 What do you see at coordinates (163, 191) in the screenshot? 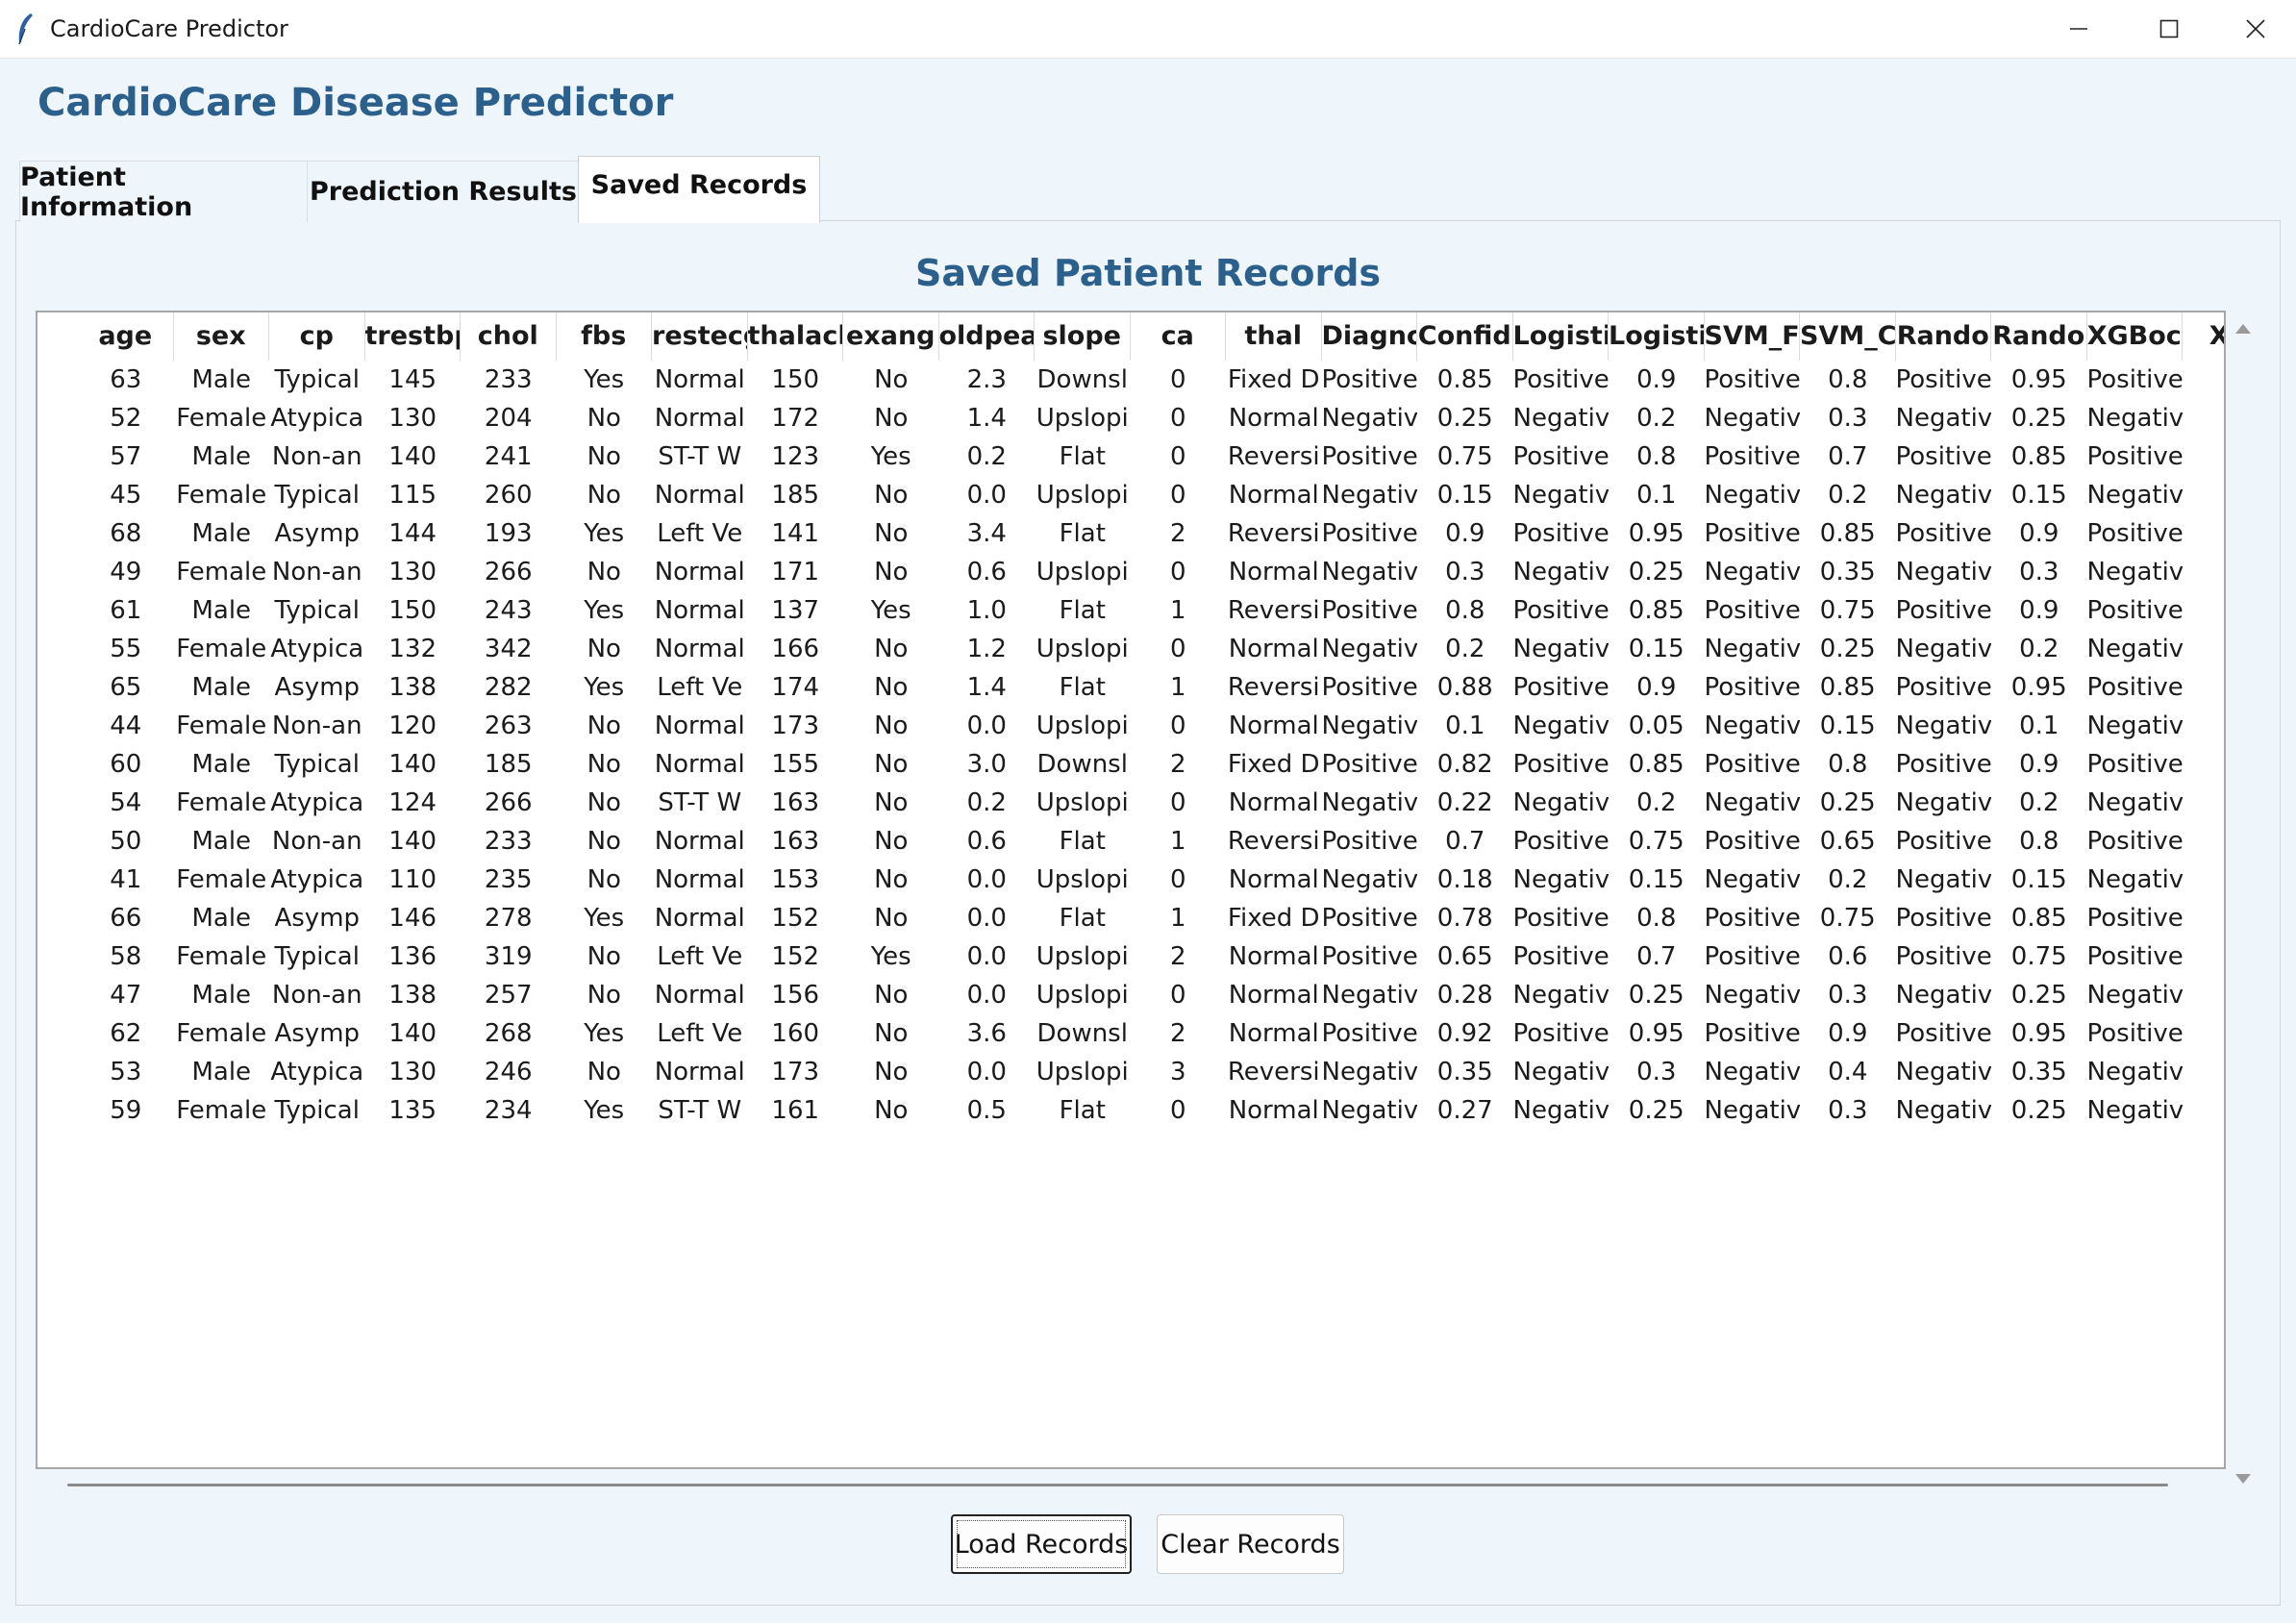
I see `tab-patient-information: Patient Information` at bounding box center [163, 191].